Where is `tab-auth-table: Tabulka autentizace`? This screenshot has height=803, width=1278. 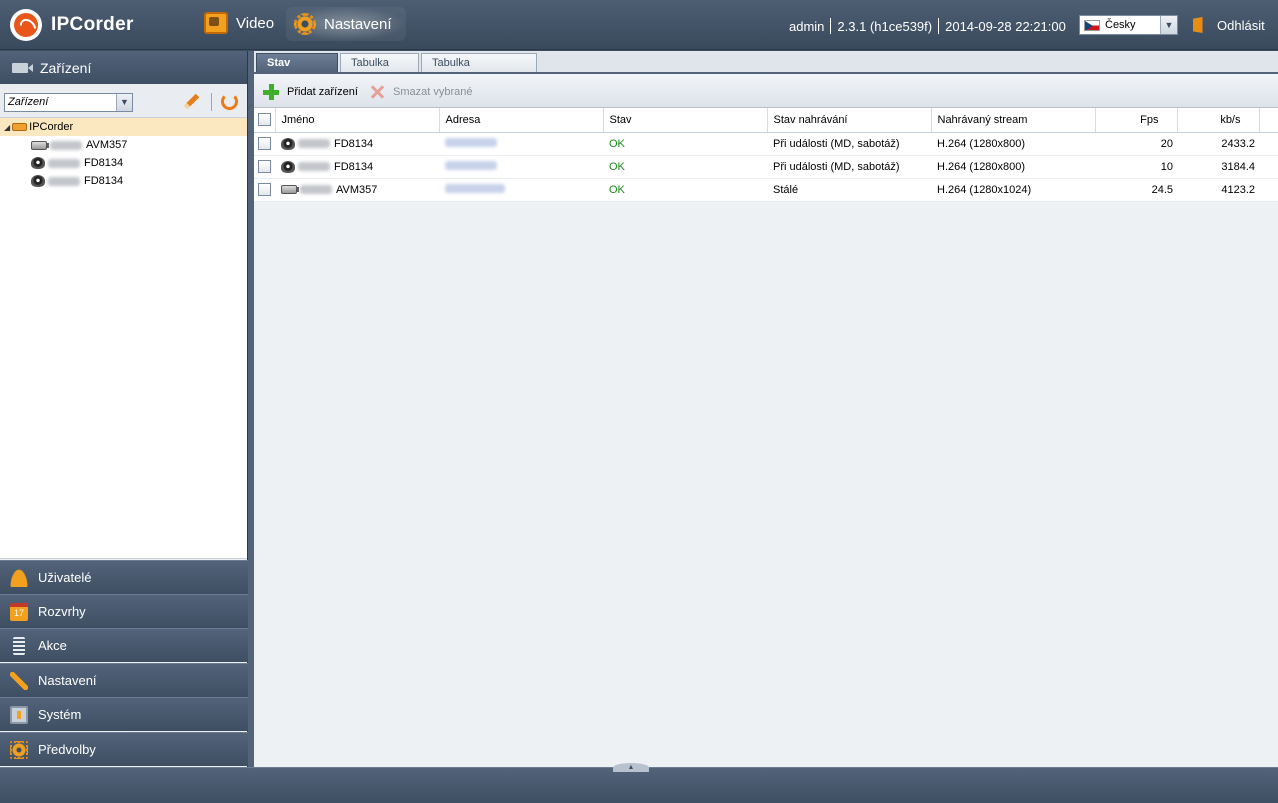 tab-auth-table: Tabulka autentizace is located at coordinates (479, 70).